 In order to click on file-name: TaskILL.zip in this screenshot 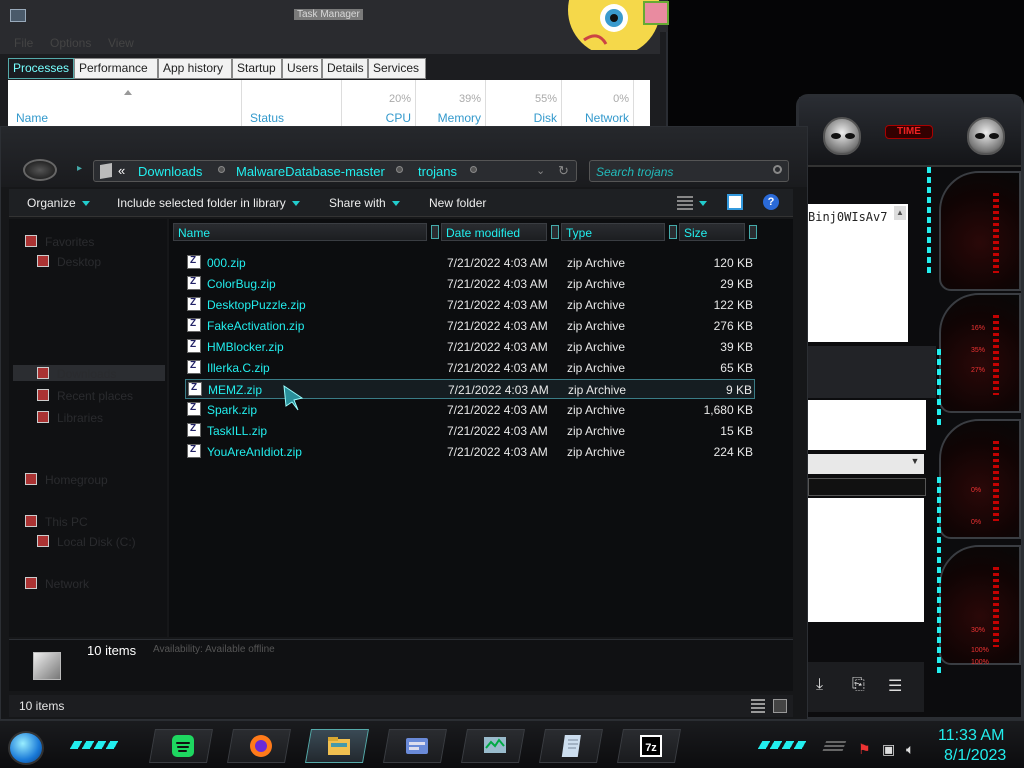, I will do `click(237, 431)`.